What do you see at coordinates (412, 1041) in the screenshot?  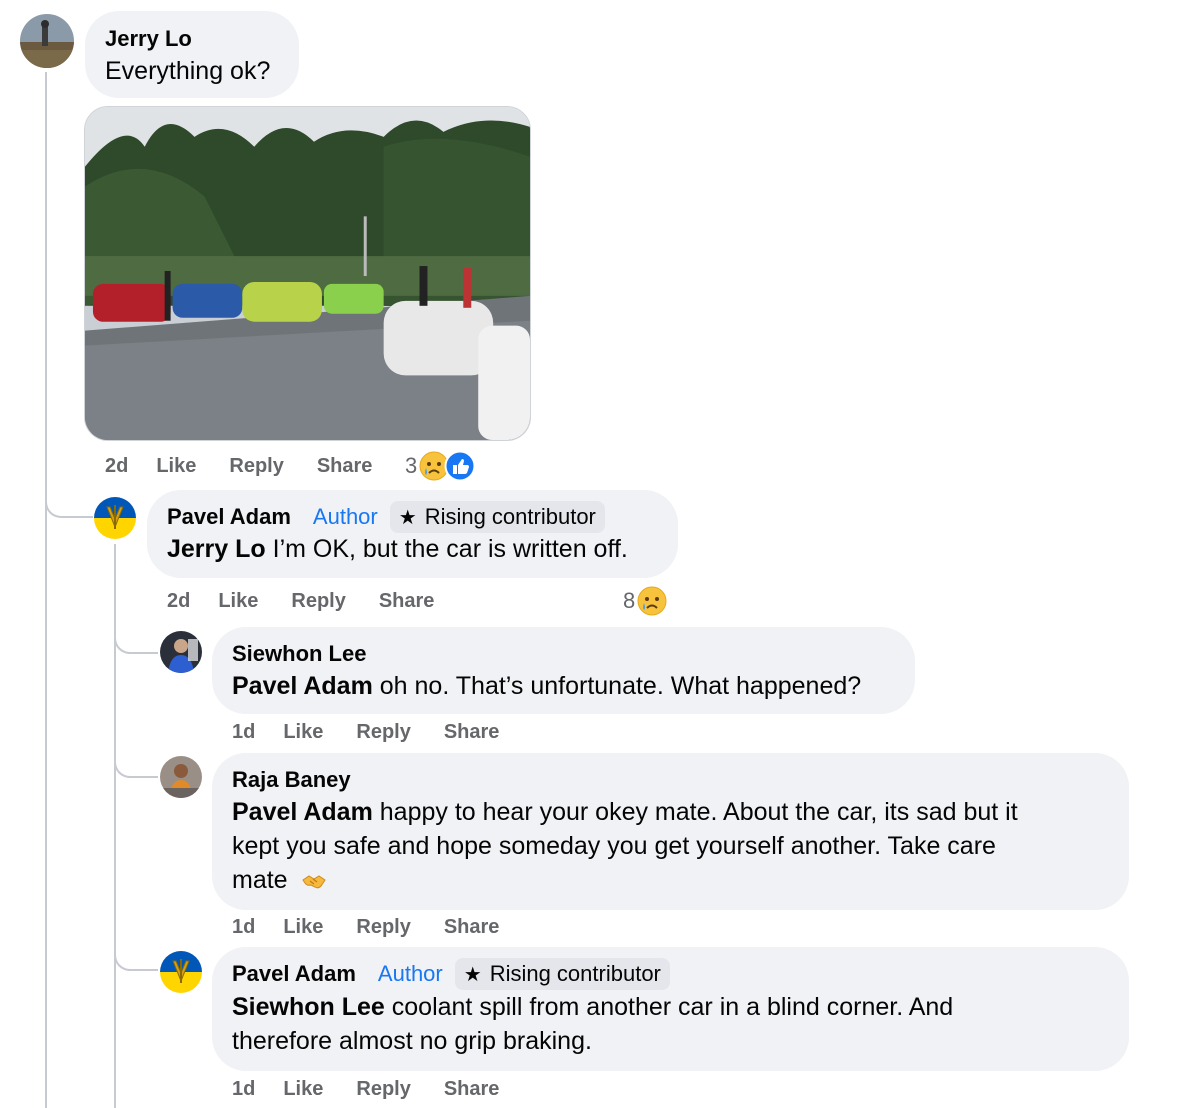 I see `comment-text-line: therefore almost no grip braking.` at bounding box center [412, 1041].